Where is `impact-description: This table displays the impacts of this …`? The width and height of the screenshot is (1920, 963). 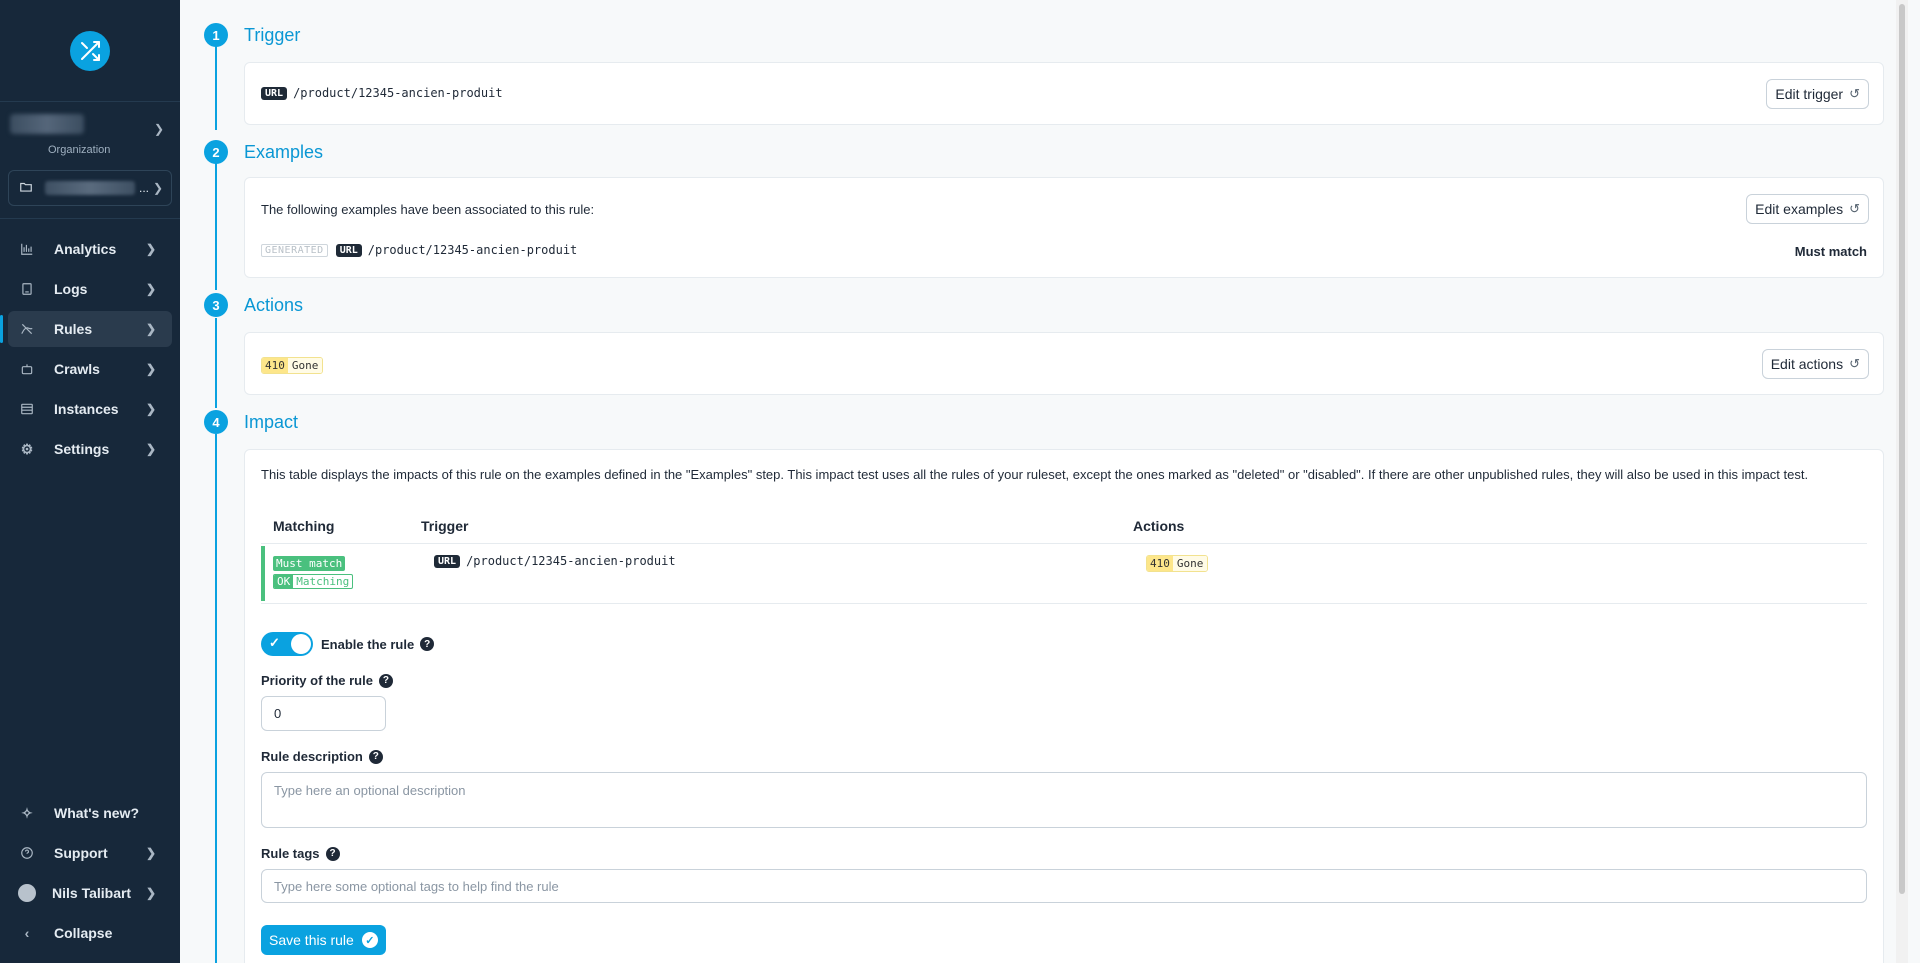 impact-description: This table displays the impacts of this … is located at coordinates (1035, 474).